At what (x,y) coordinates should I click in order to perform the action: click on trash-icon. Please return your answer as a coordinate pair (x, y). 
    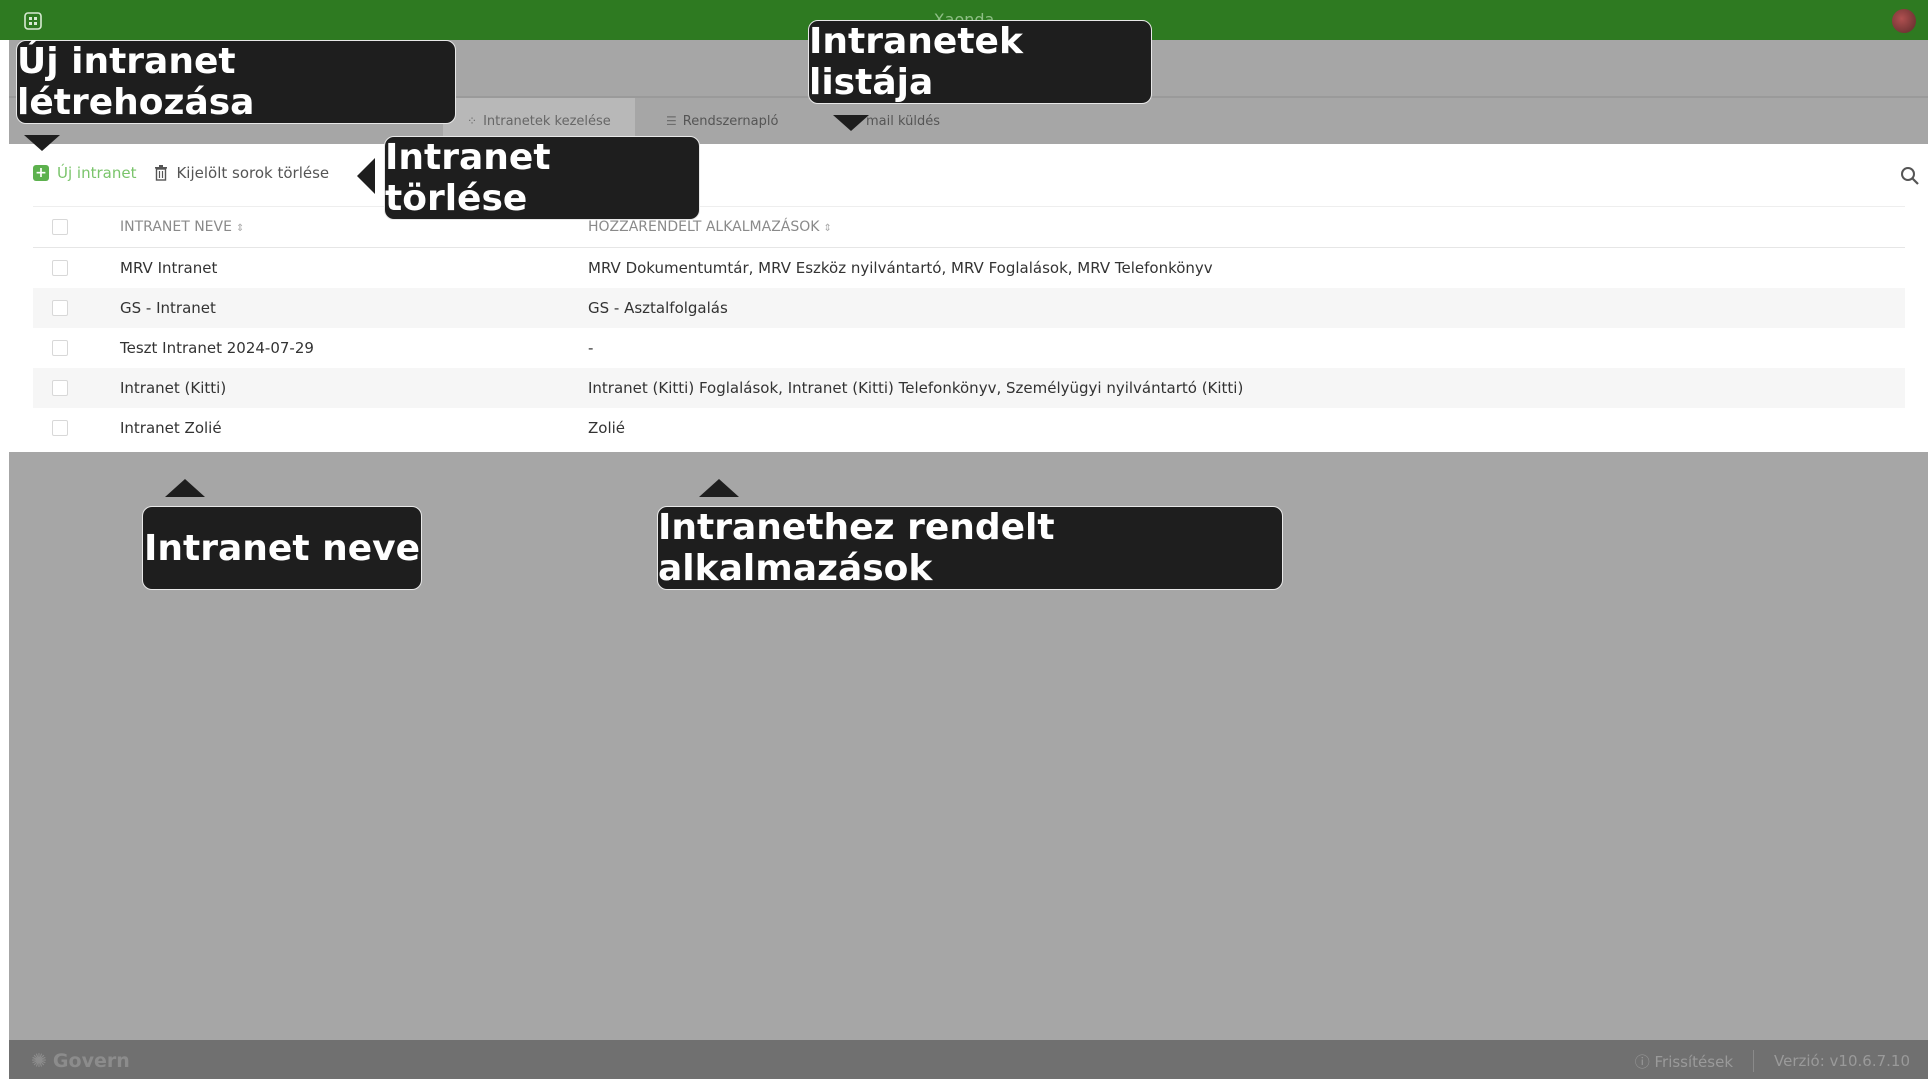
    Looking at the image, I should click on (161, 173).